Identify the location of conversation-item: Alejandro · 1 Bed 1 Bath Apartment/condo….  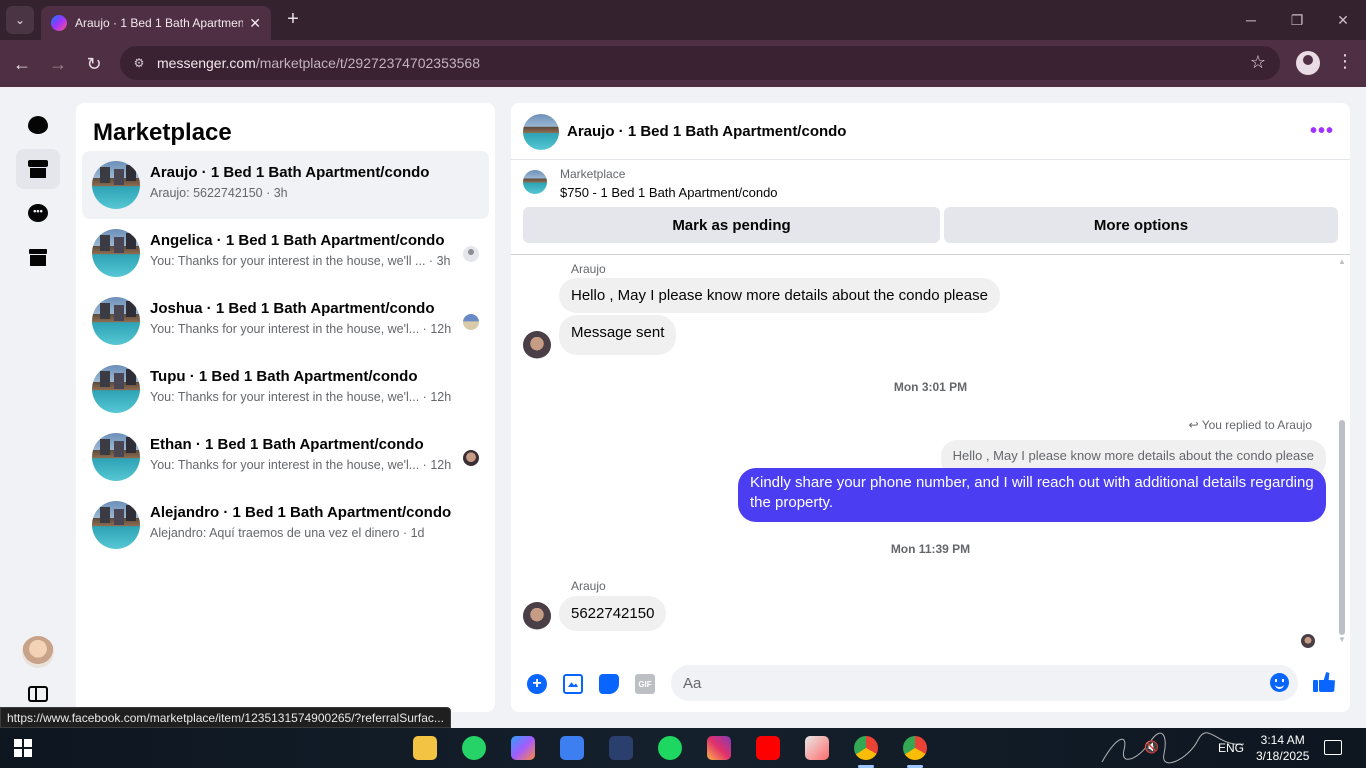
(285, 525).